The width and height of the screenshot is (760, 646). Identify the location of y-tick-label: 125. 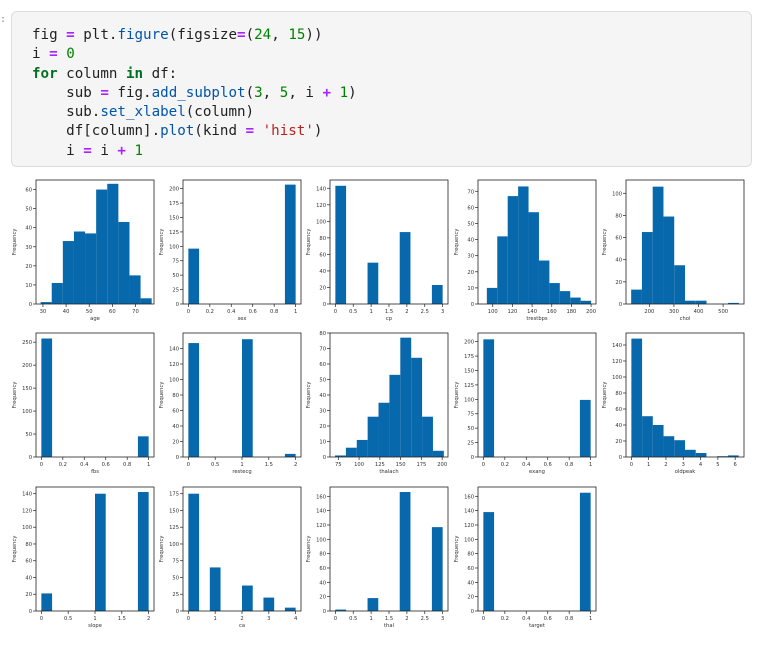
(174, 528).